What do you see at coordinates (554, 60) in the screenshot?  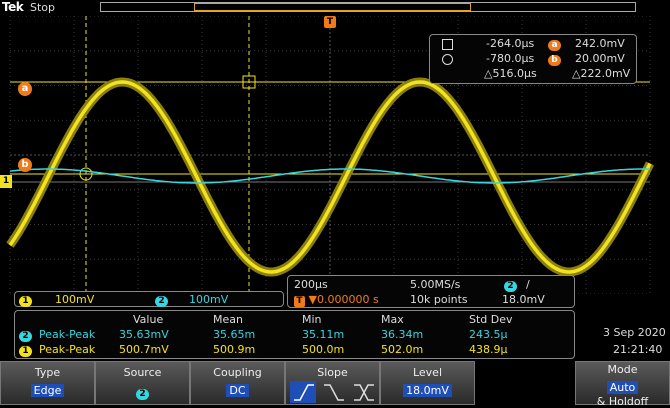 I see `cursor-b-badge: b` at bounding box center [554, 60].